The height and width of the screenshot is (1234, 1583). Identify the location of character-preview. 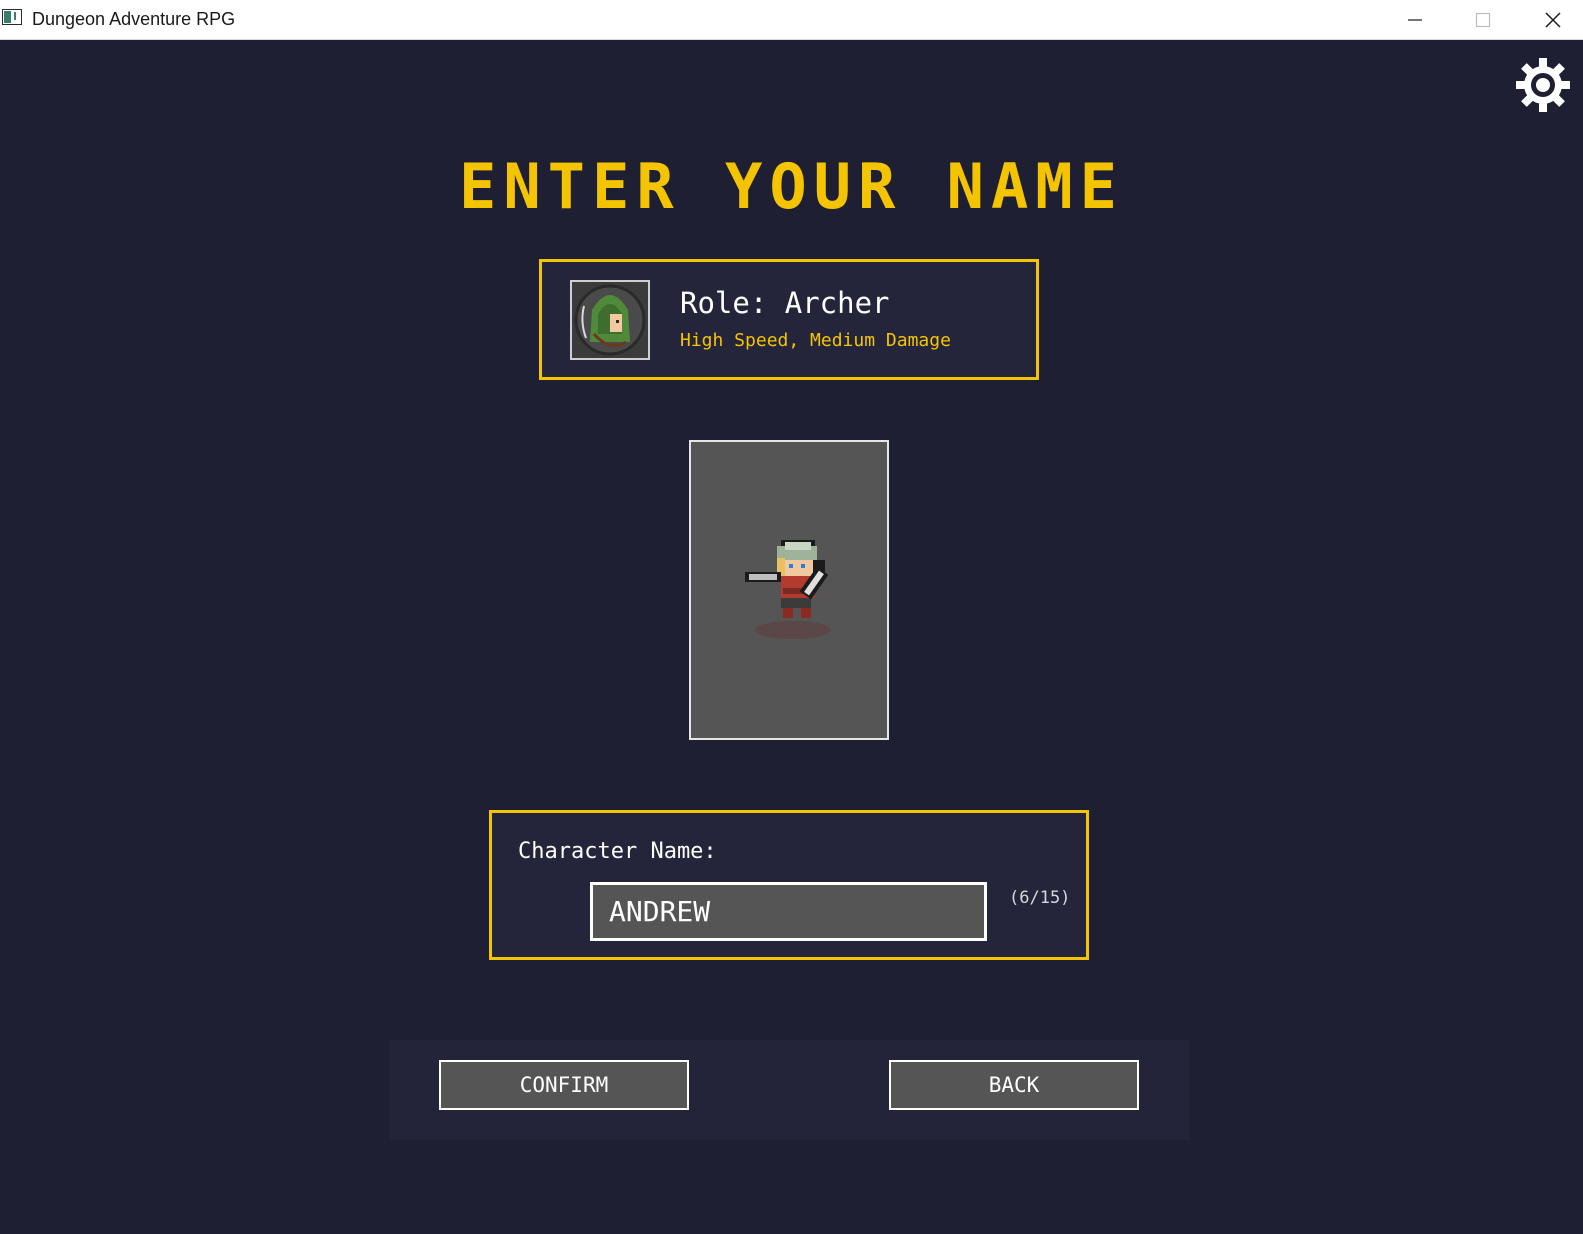
(789, 590).